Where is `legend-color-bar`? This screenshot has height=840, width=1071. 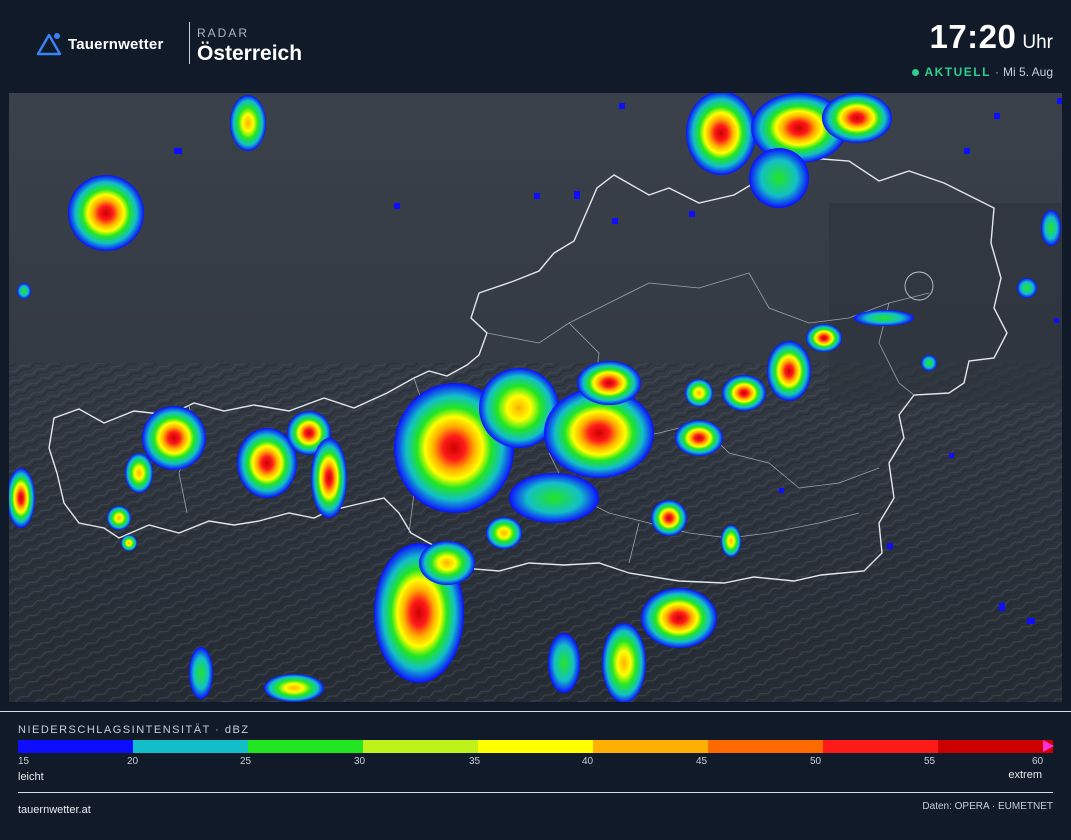
legend-color-bar is located at coordinates (535, 746).